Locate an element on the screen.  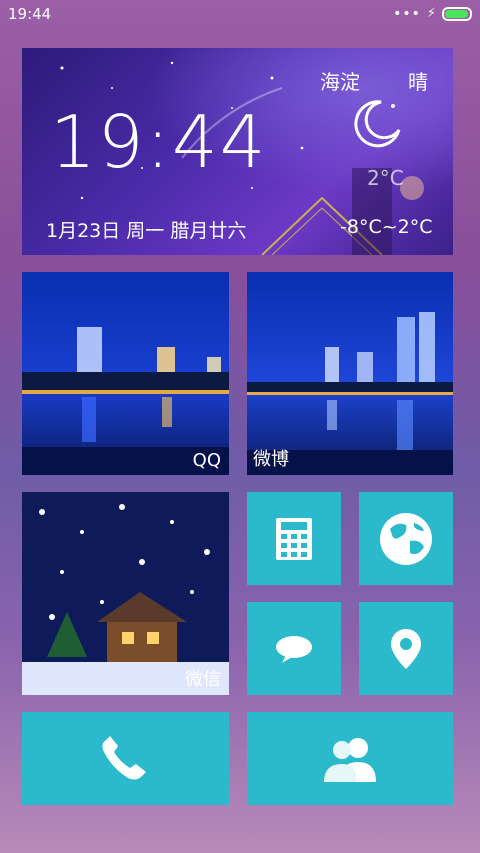
maps-tile is located at coordinates (406, 648).